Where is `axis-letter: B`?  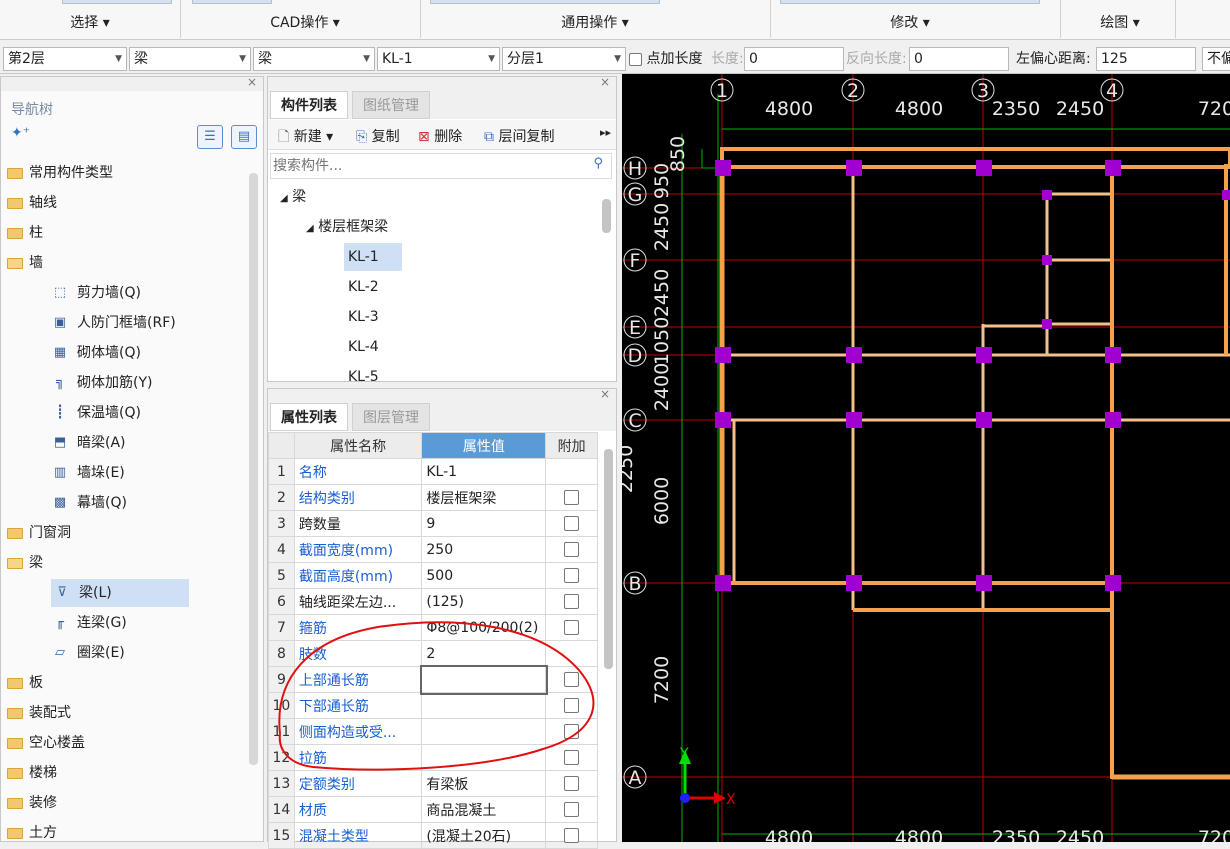 axis-letter: B is located at coordinates (634, 584).